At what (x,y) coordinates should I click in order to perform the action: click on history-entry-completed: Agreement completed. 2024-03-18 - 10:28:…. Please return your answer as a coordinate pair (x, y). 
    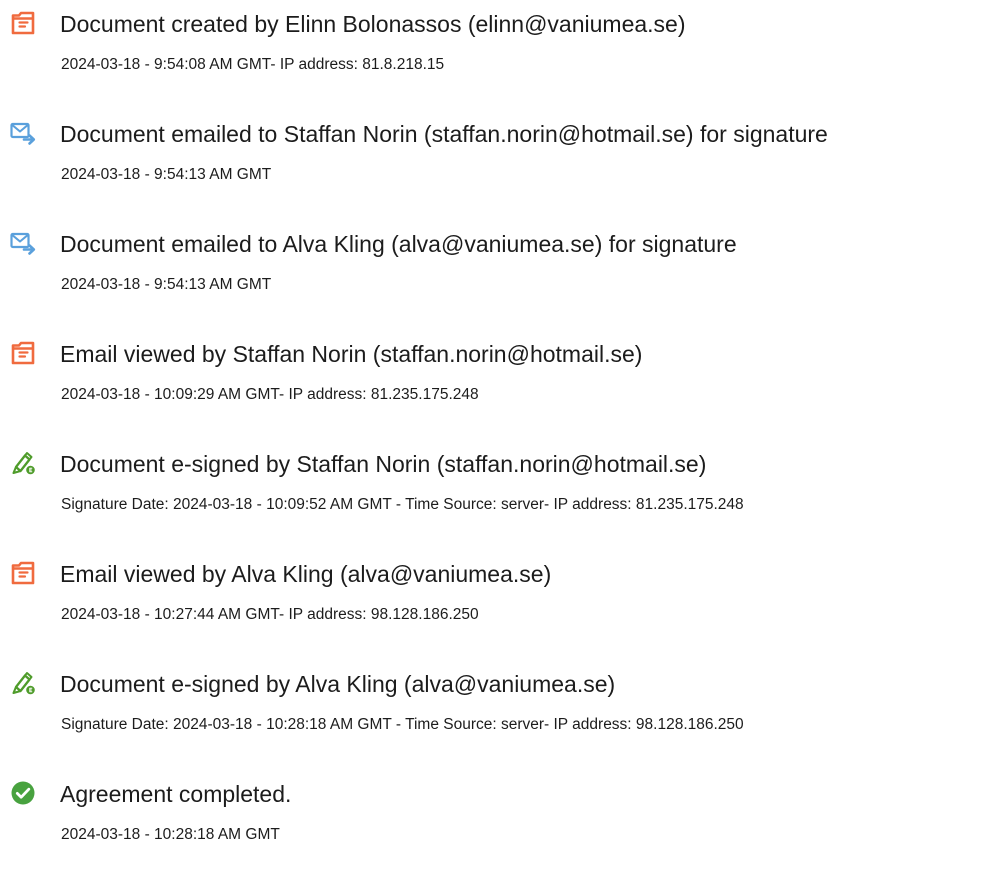
    Looking at the image, I should click on (501, 815).